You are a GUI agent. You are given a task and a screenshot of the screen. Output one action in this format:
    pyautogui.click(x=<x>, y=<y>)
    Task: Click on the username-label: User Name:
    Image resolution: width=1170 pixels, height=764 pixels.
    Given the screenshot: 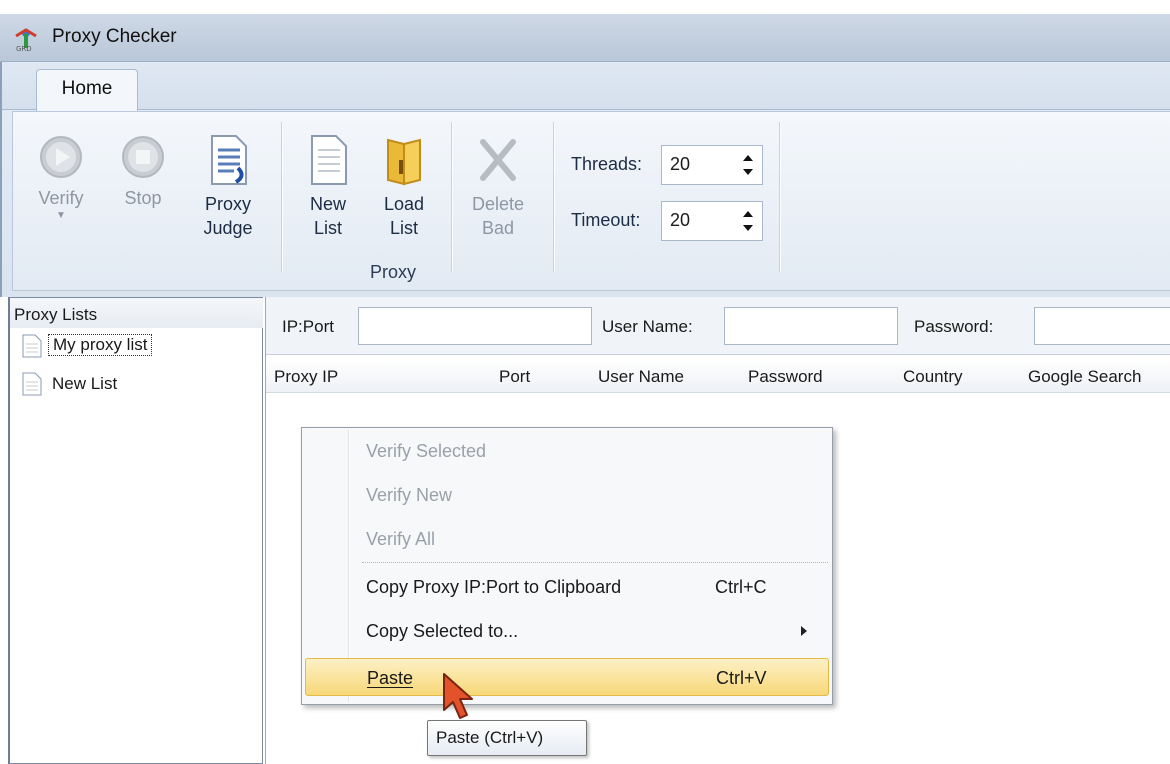 What is the action you would take?
    pyautogui.click(x=647, y=326)
    